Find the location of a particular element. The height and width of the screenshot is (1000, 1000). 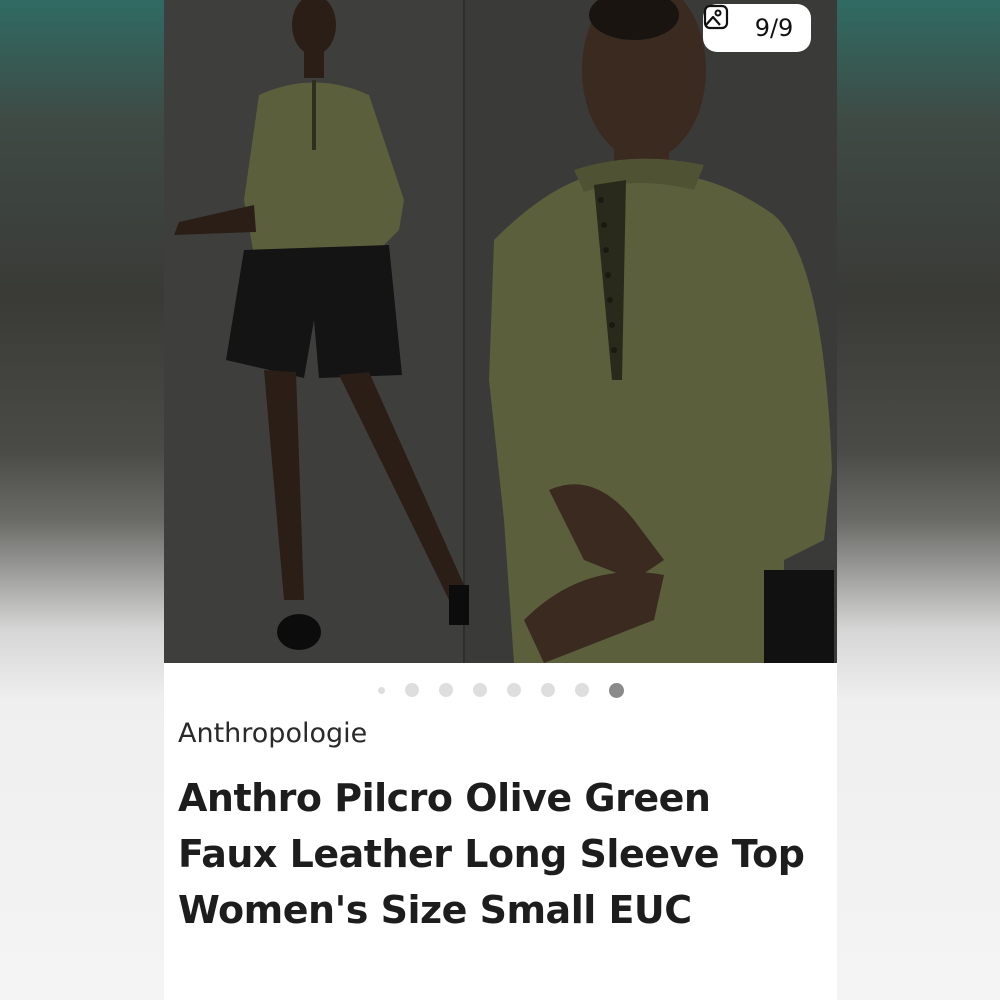

image-counter-text: 9/9 is located at coordinates (774, 28).